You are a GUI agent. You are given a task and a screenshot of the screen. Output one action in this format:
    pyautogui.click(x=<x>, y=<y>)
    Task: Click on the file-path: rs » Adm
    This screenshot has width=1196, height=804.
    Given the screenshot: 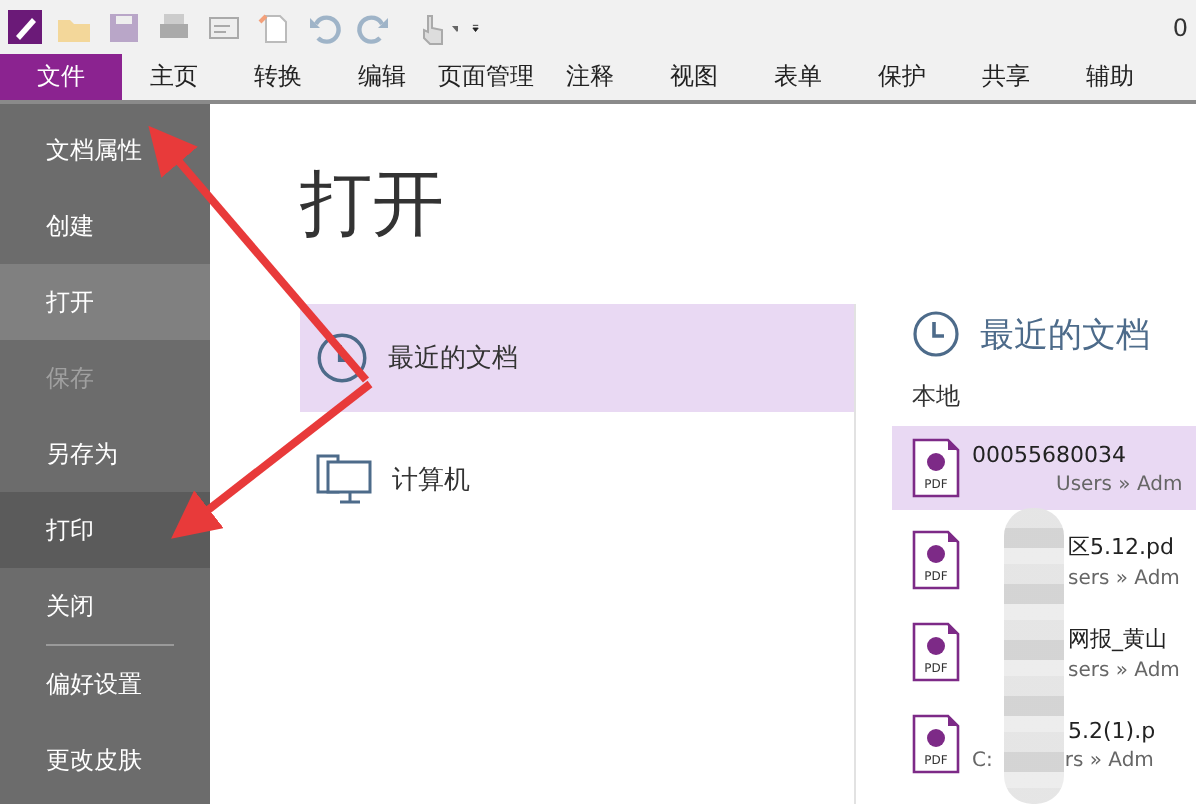 What is the action you would take?
    pyautogui.click(x=1108, y=760)
    